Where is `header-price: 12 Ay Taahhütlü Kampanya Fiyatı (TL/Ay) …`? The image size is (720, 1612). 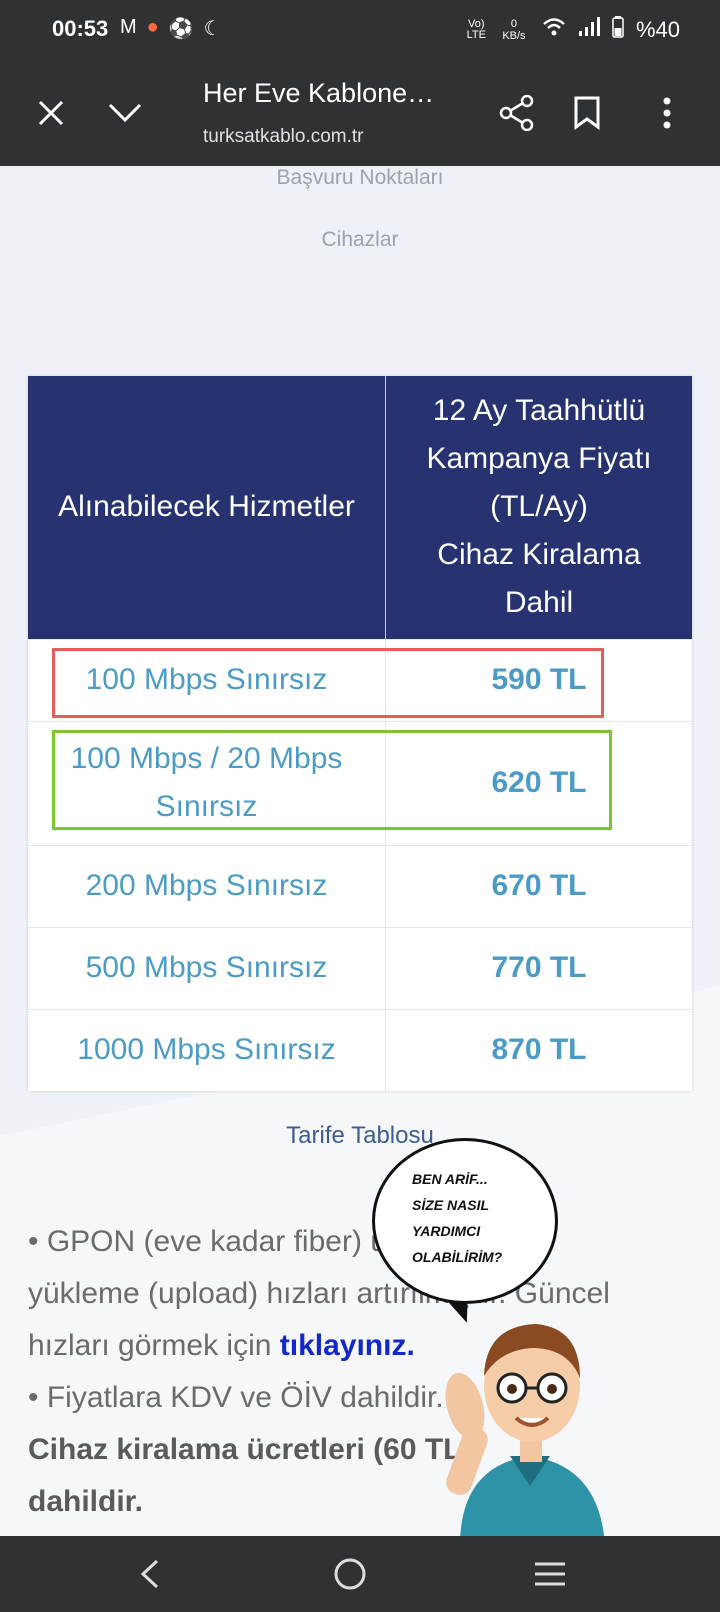 header-price: 12 Ay Taahhütlü Kampanya Fiyatı (TL/Ay) … is located at coordinates (538, 507).